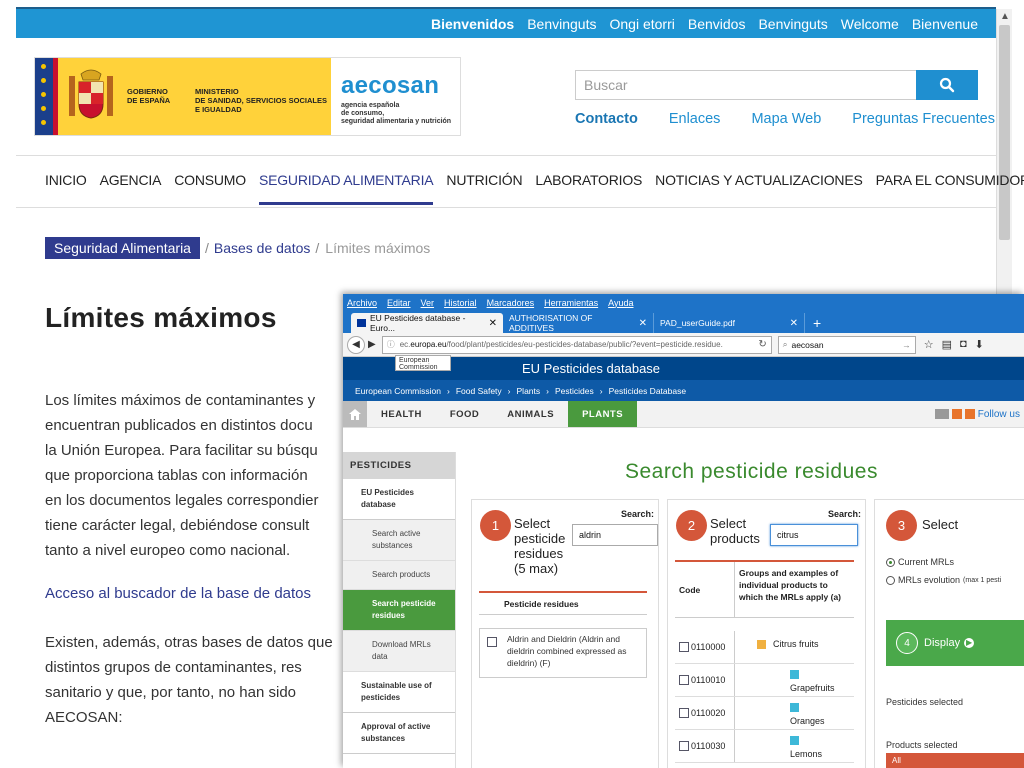  What do you see at coordinates (603, 414) in the screenshot?
I see `tab-plants: PLANTS` at bounding box center [603, 414].